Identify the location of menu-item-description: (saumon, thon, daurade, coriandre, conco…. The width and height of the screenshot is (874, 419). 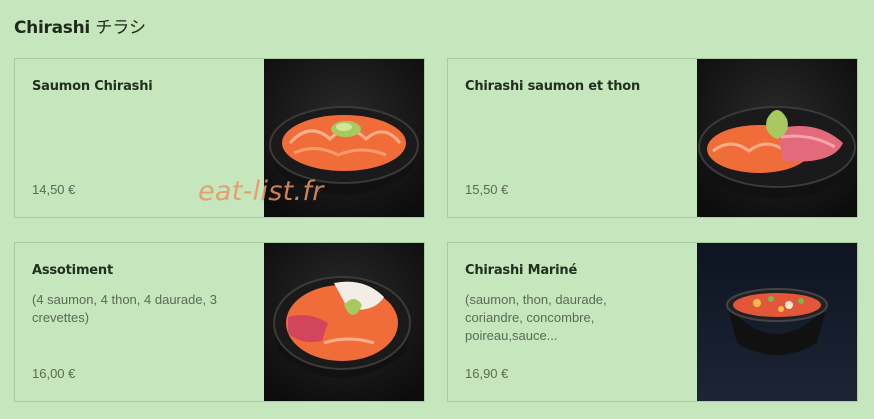
(536, 317).